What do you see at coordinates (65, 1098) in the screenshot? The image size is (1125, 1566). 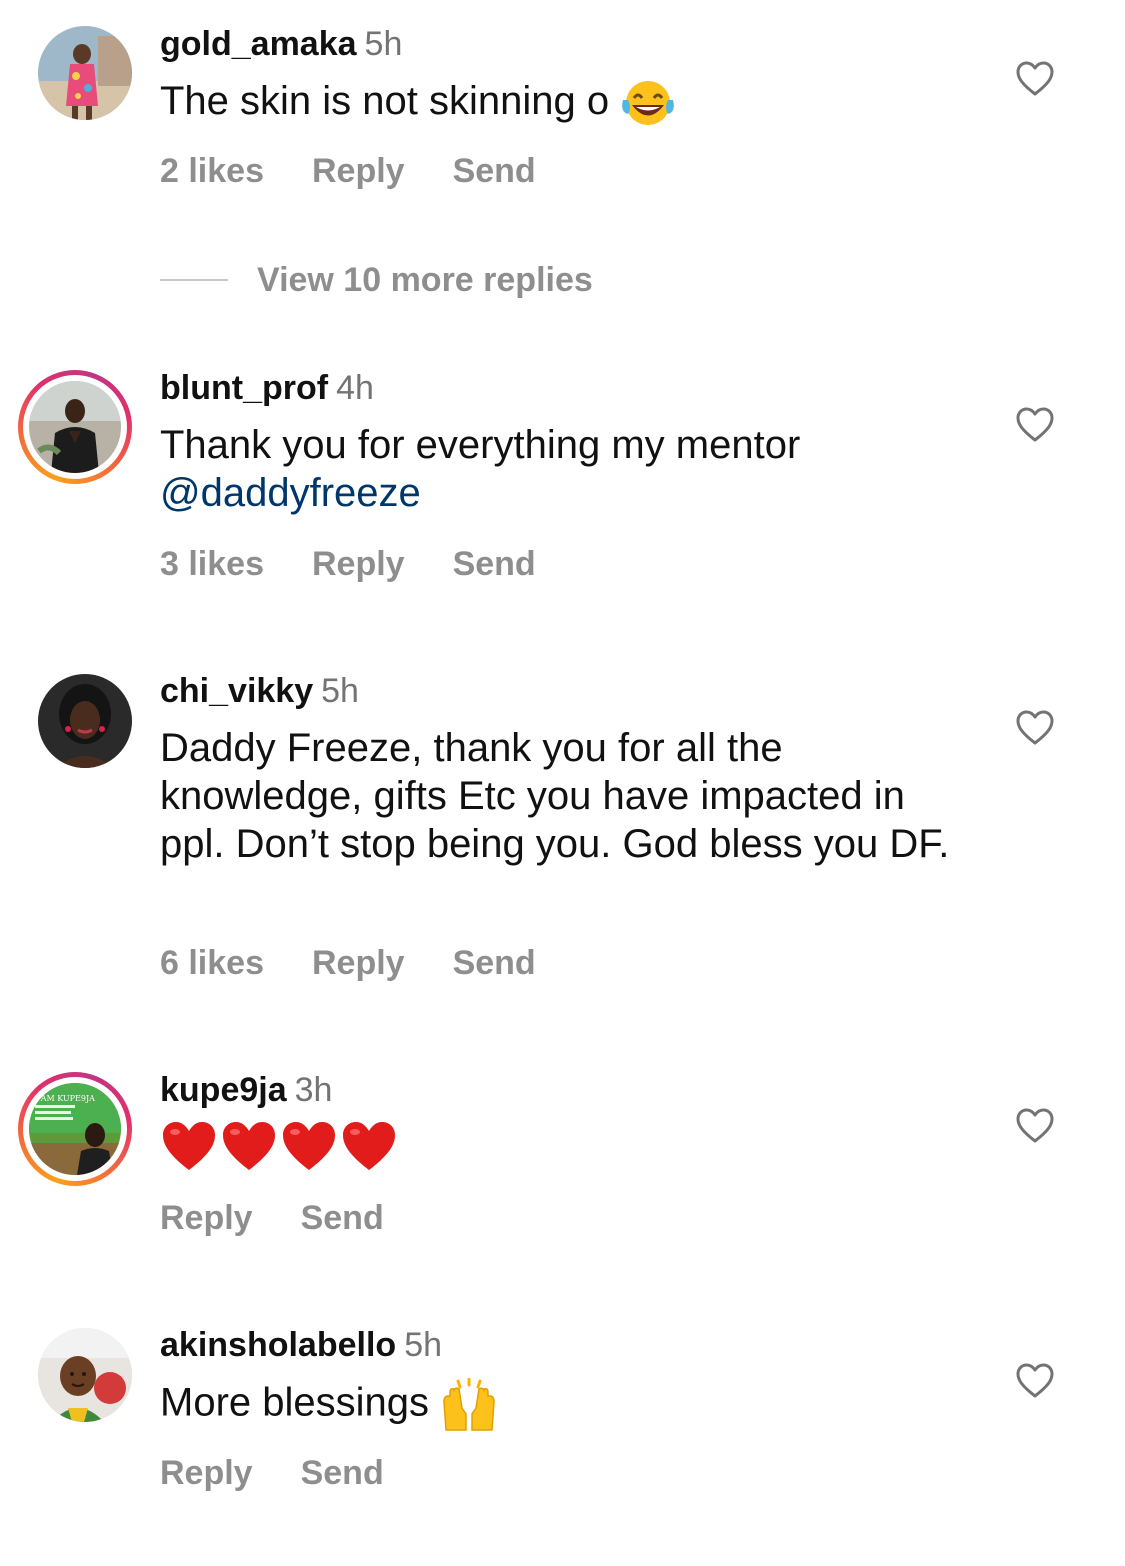 I see `avatar-title: I AM KUPE9JA` at bounding box center [65, 1098].